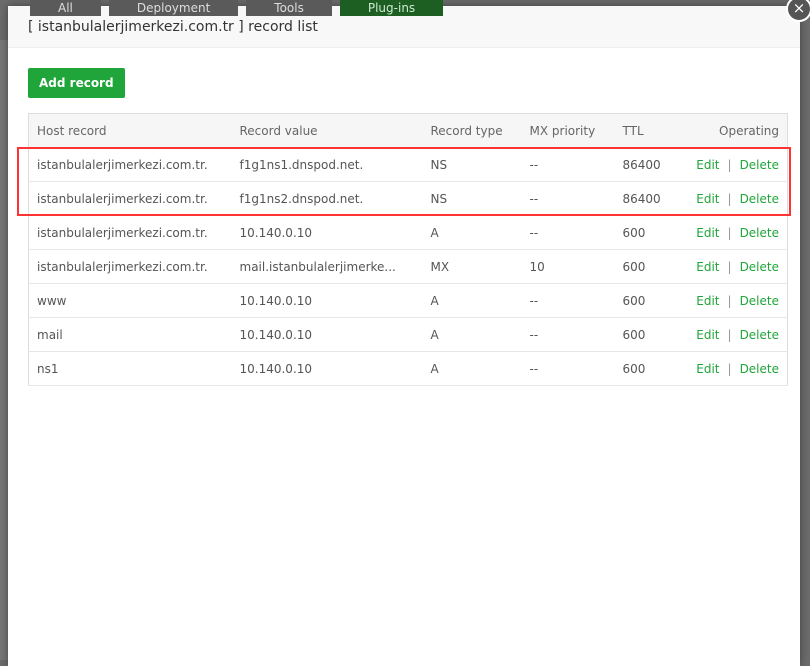  I want to click on background-tabs: All Deployment Tools Plug-ins, so click(237, 8).